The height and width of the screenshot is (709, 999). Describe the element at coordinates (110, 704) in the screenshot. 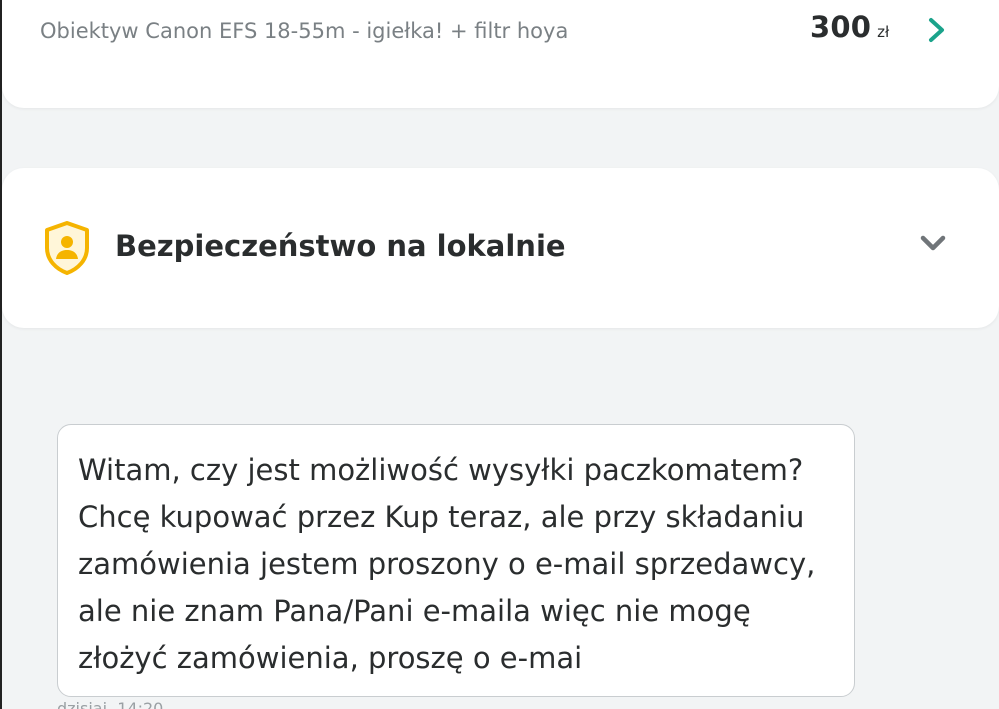

I see `message-timestamp: dzisiaj, 14:20` at that location.